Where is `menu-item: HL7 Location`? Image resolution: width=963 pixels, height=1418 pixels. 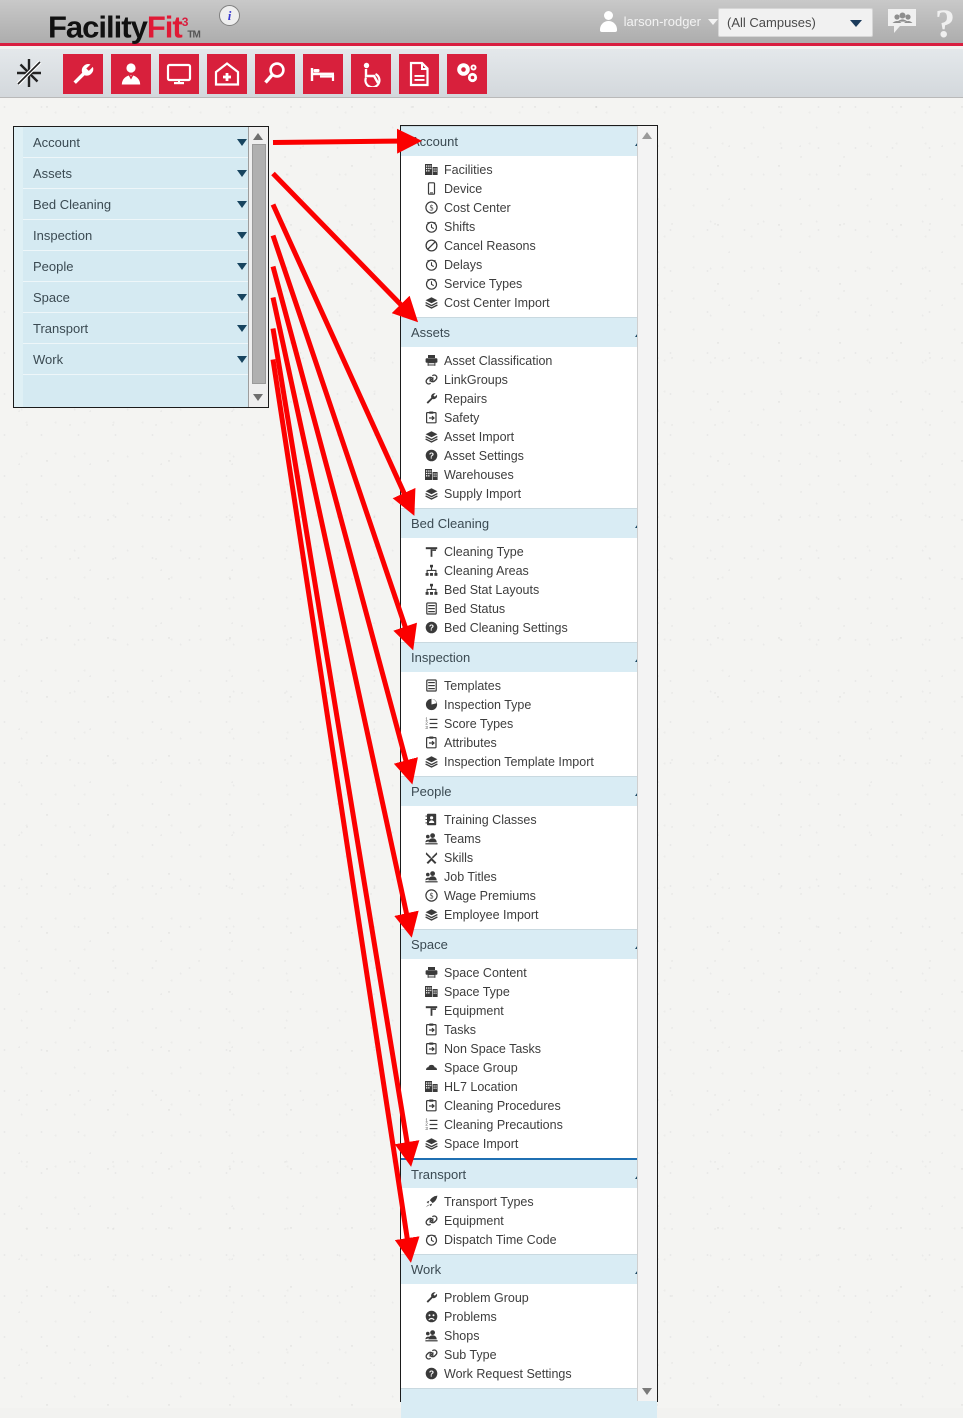
menu-item: HL7 Location is located at coordinates (529, 1086).